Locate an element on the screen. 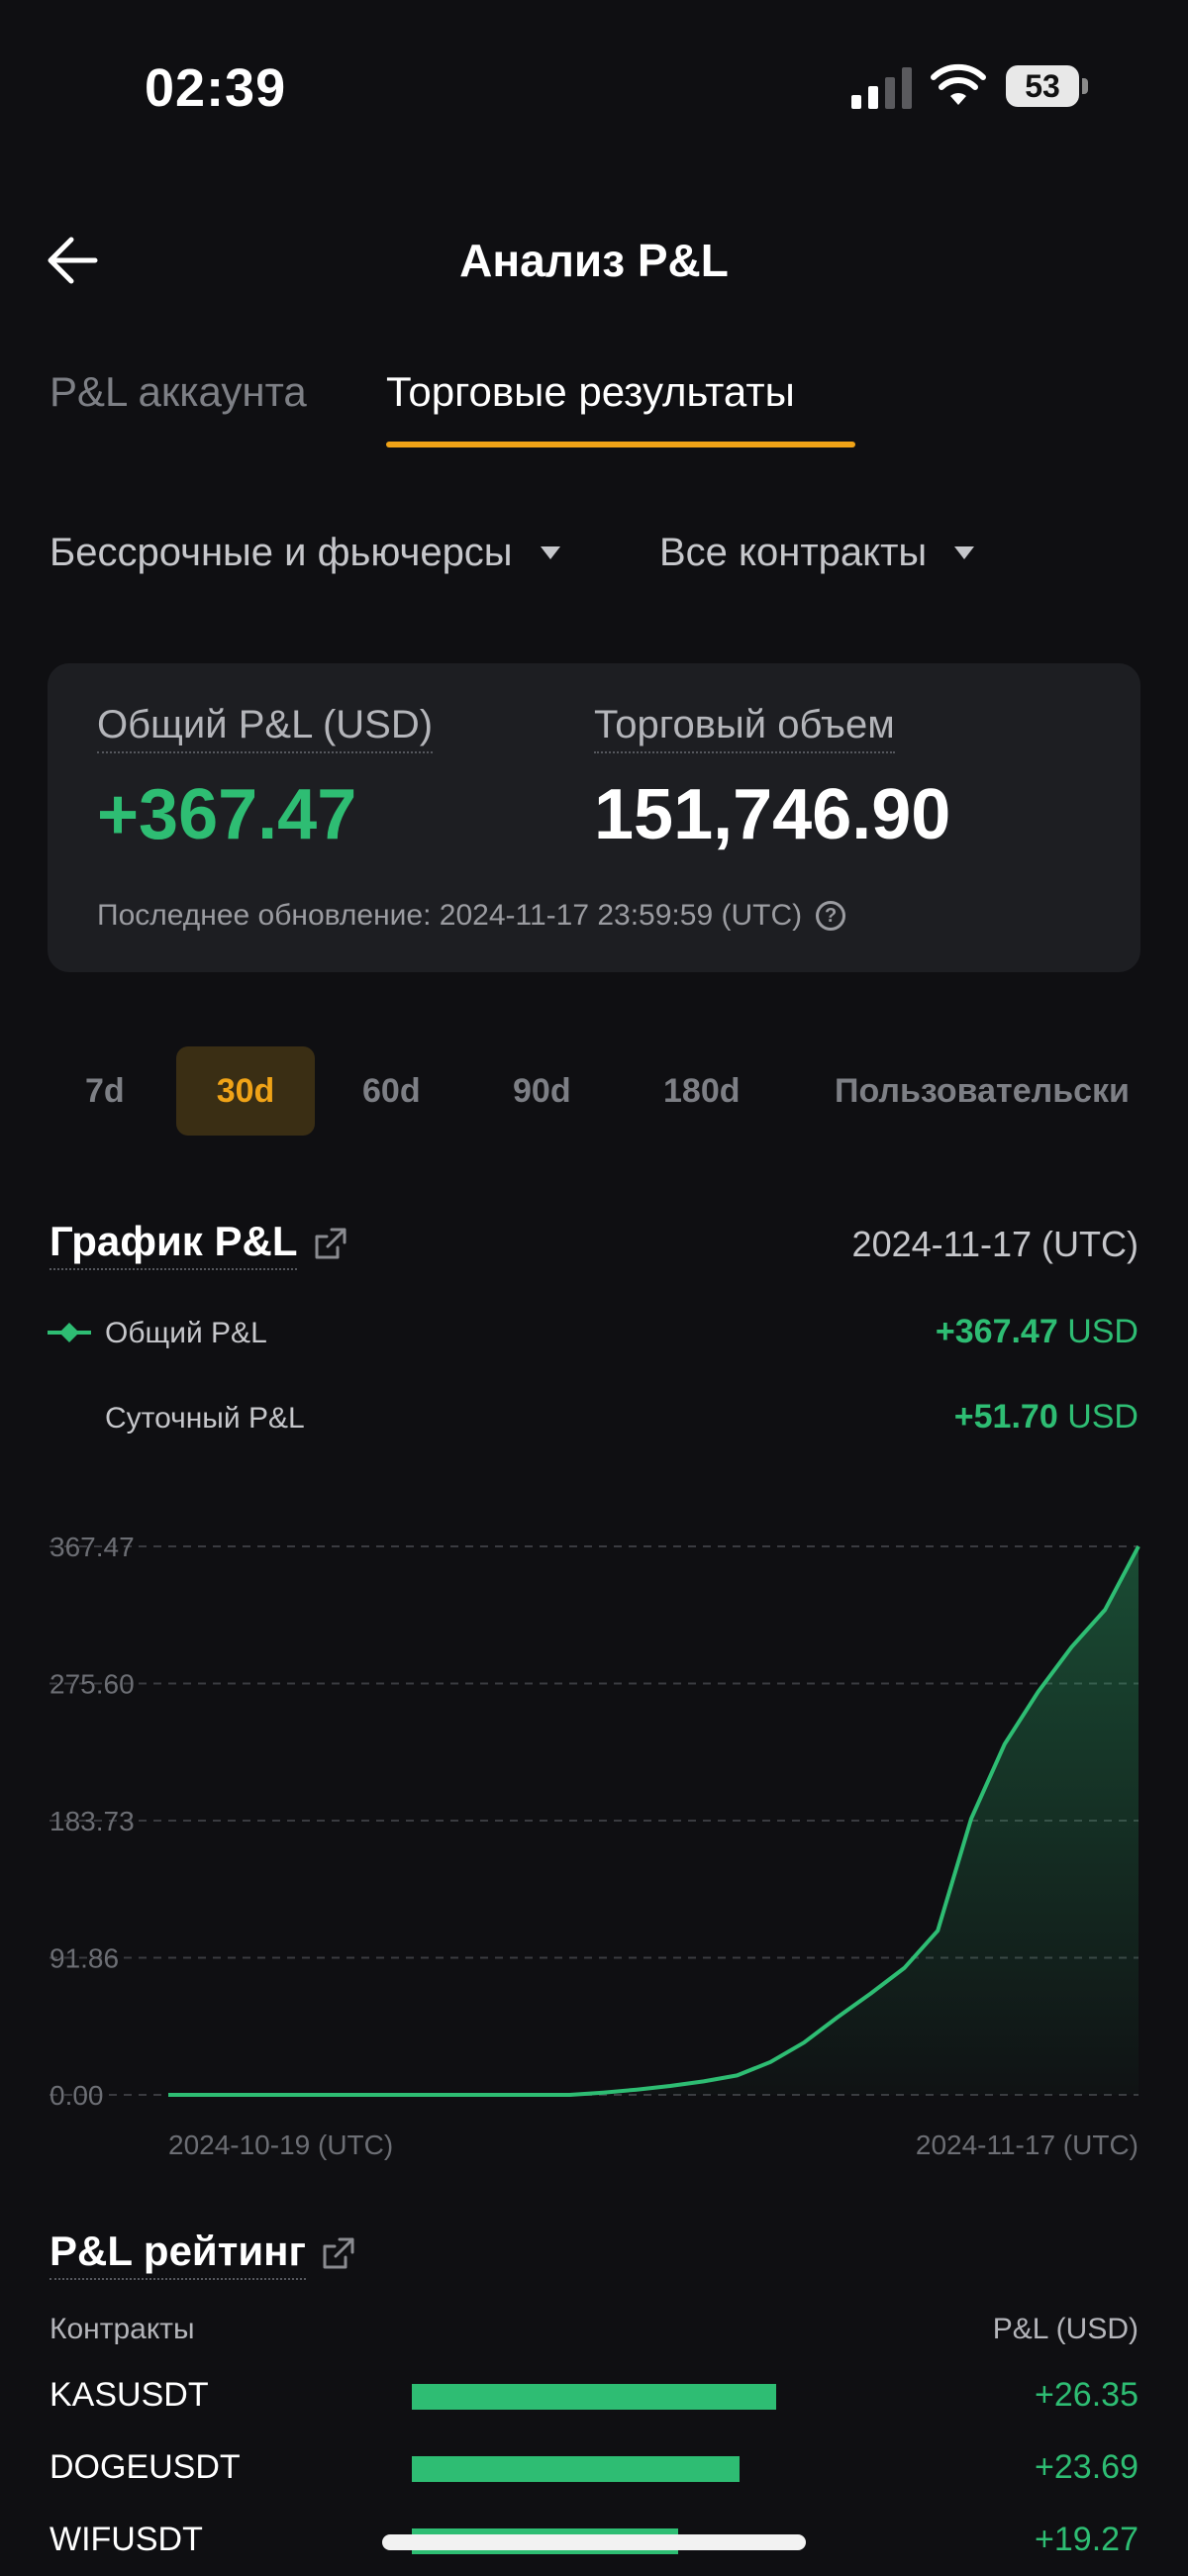 This screenshot has height=2576, width=1188. ranking-pnl-value: +23.69 is located at coordinates (1086, 2467).